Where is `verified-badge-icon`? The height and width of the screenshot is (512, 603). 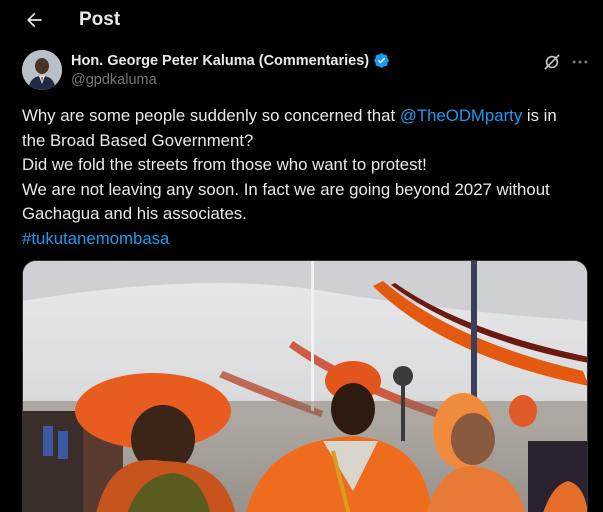
verified-badge-icon is located at coordinates (381, 60).